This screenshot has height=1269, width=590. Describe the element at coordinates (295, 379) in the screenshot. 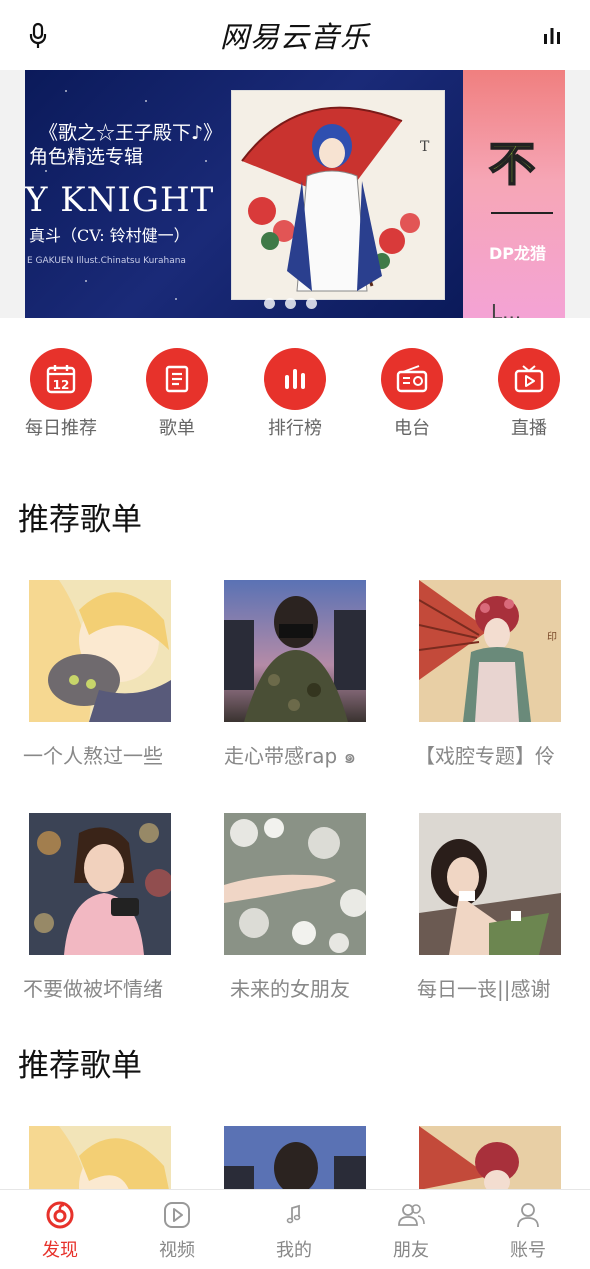

I see `chart-bars-icon` at that location.